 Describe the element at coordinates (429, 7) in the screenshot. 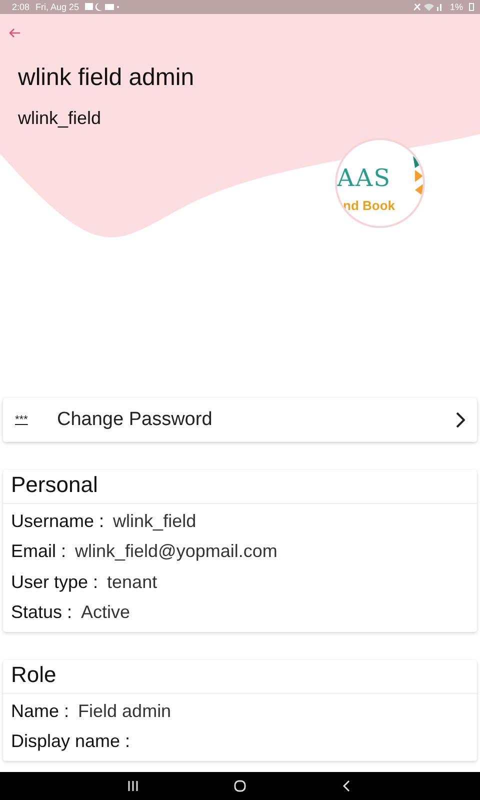

I see `signal-icons` at that location.